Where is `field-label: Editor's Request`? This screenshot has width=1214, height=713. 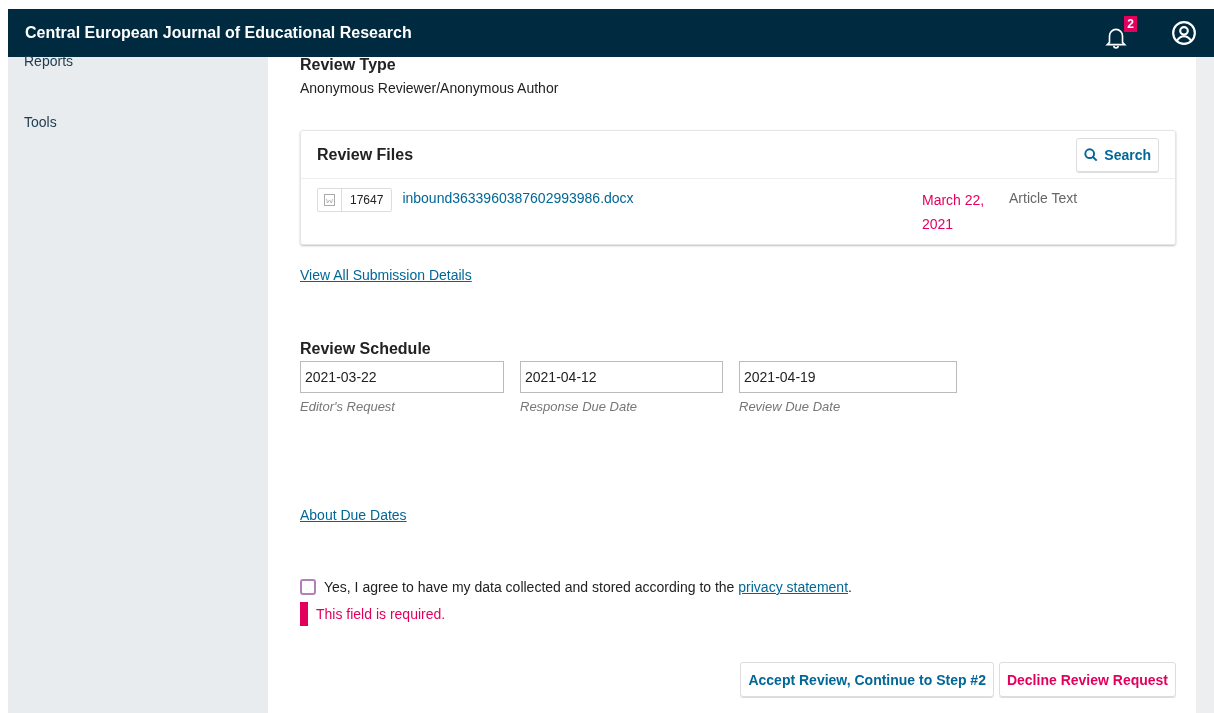 field-label: Editor's Request is located at coordinates (348, 407).